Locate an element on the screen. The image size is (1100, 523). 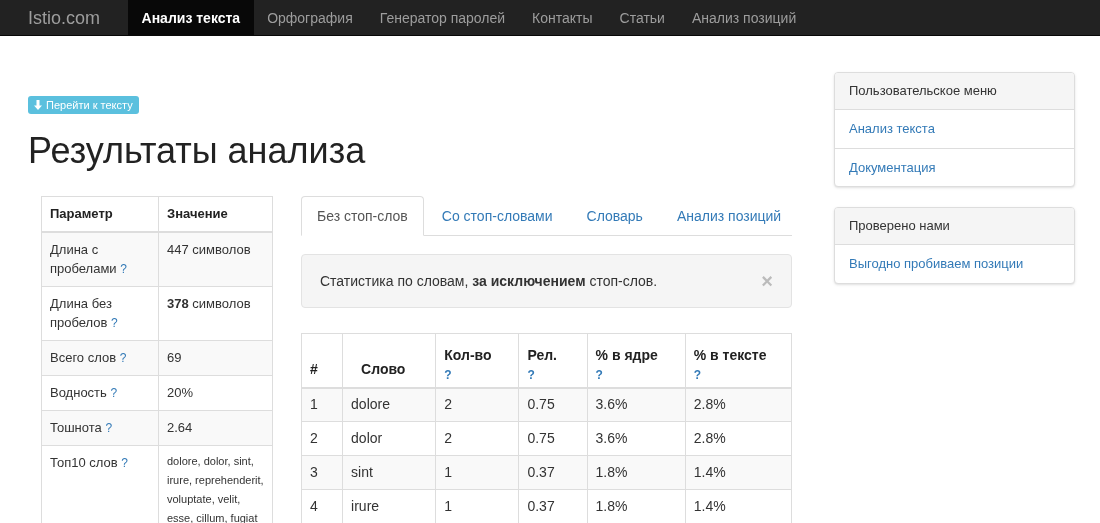
parameter-label: Всего слов is located at coordinates (83, 357).